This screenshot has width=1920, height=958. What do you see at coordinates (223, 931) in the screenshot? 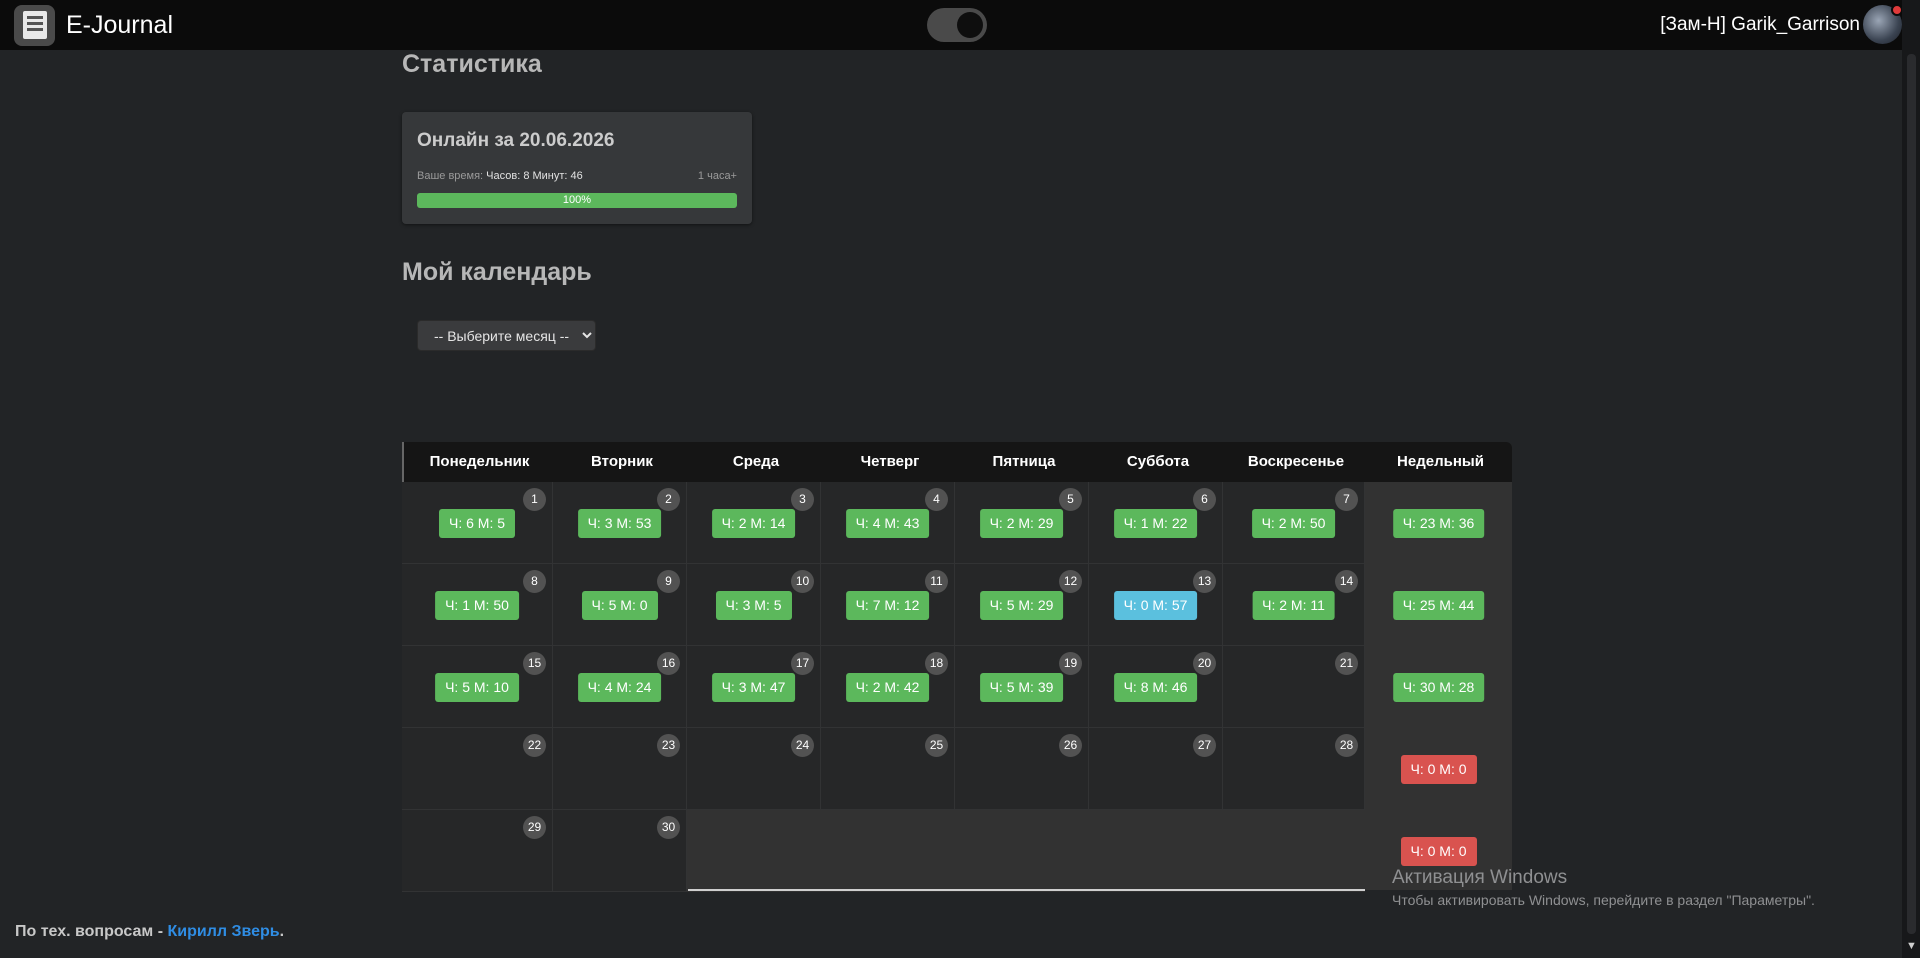
I see `support-contact-link: Кирилл Зверь` at bounding box center [223, 931].